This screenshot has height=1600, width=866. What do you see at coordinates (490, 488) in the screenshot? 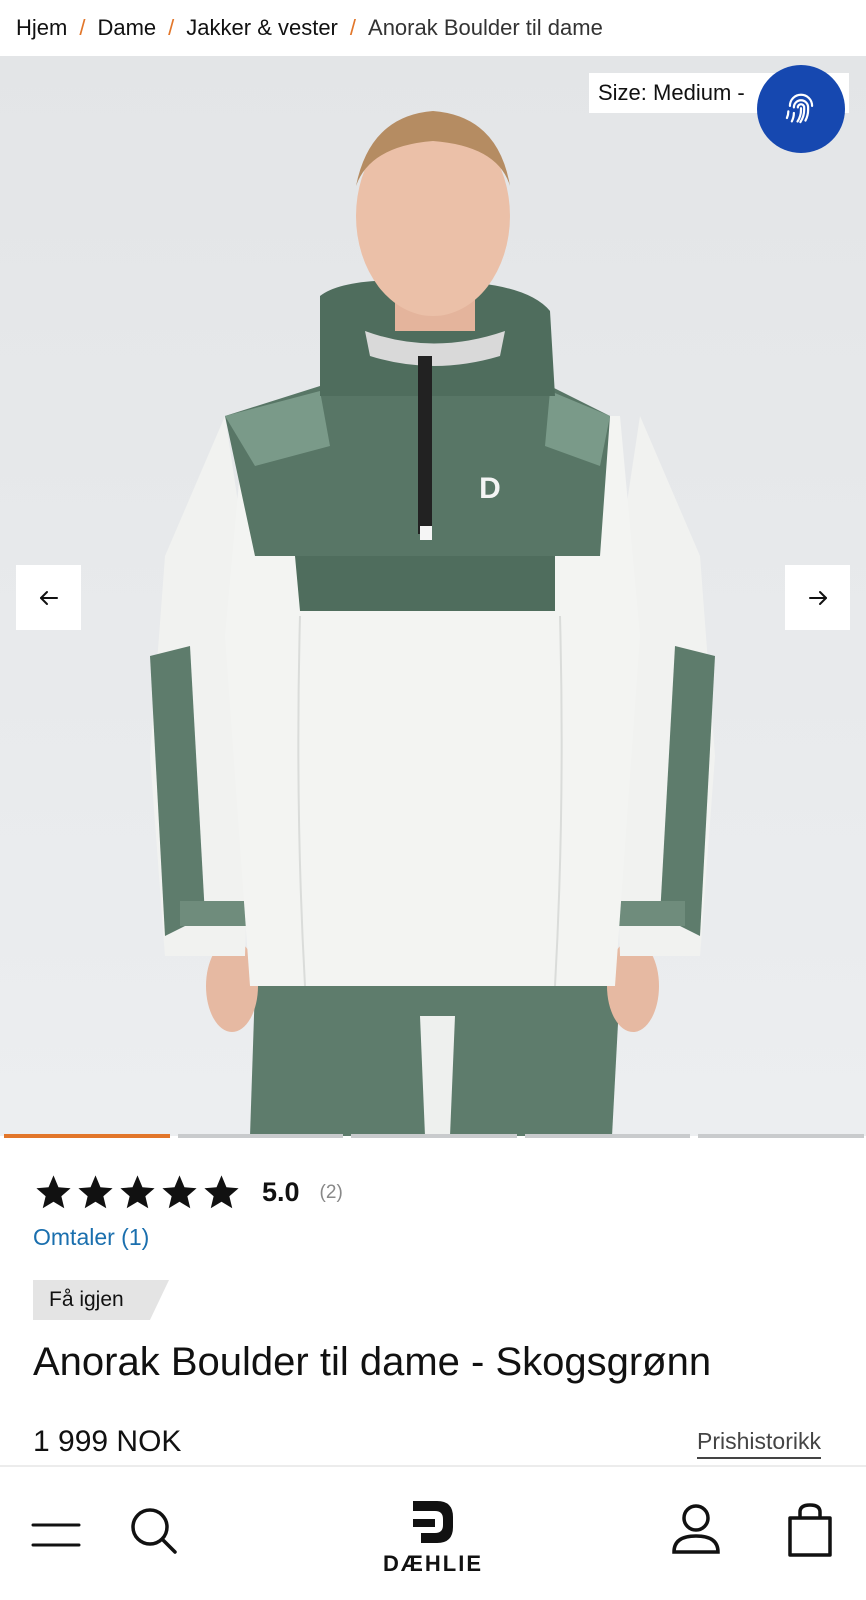
I see `svg-text: D` at bounding box center [490, 488].